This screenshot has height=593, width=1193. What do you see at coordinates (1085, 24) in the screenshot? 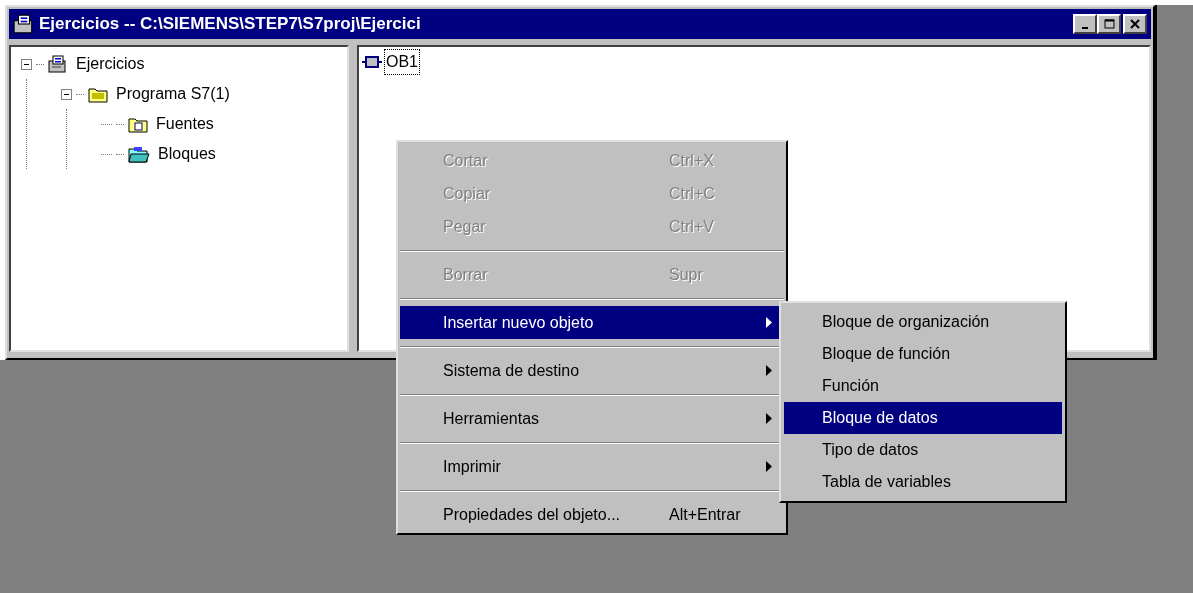
I see `minimize-button` at bounding box center [1085, 24].